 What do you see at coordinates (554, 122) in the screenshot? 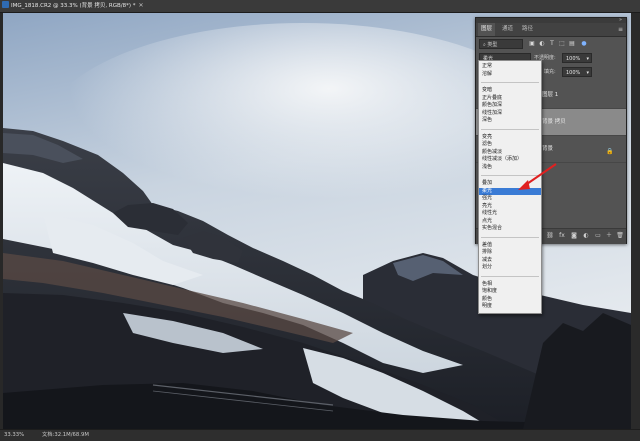
I see `layer-name: 背景 拷贝` at bounding box center [554, 122].